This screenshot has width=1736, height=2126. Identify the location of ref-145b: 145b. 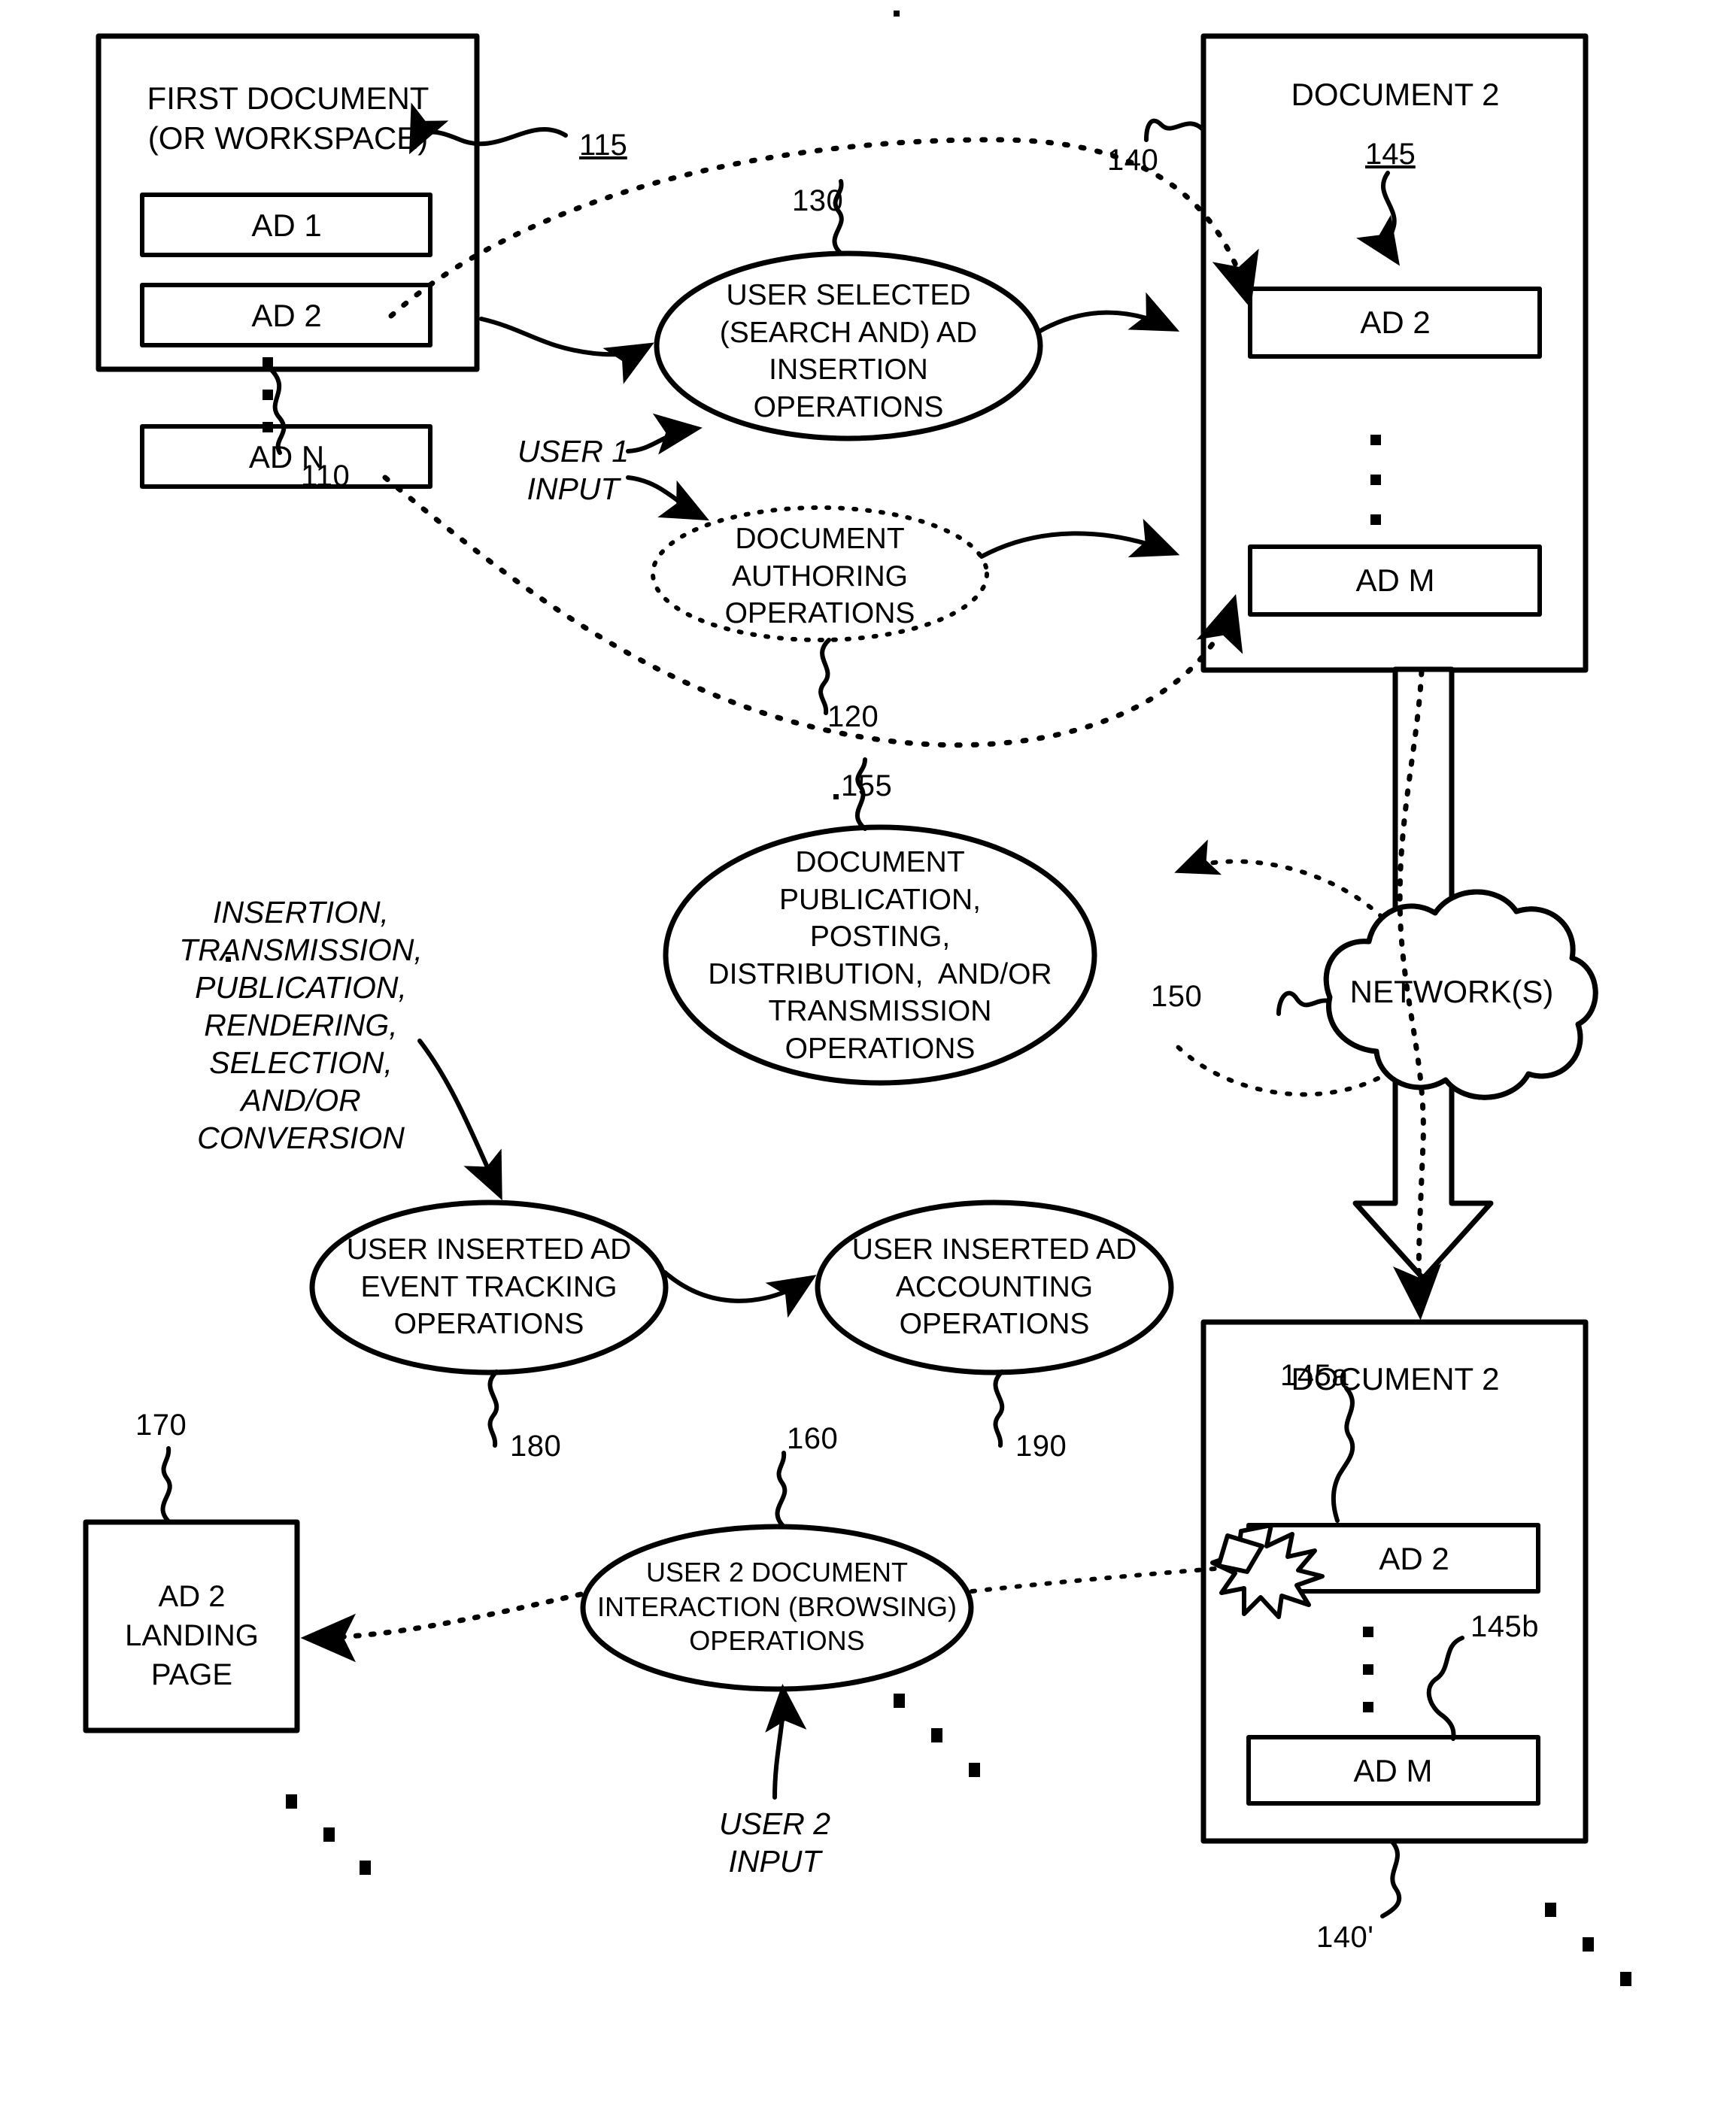
(1504, 1627).